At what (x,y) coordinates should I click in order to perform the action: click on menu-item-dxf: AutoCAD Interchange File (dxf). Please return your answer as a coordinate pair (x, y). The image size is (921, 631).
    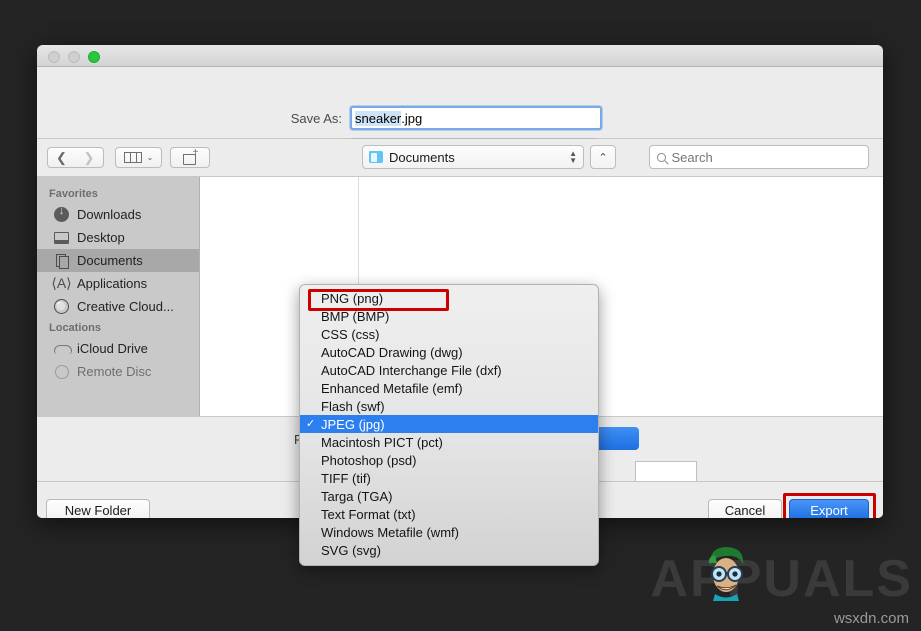
    Looking at the image, I should click on (449, 370).